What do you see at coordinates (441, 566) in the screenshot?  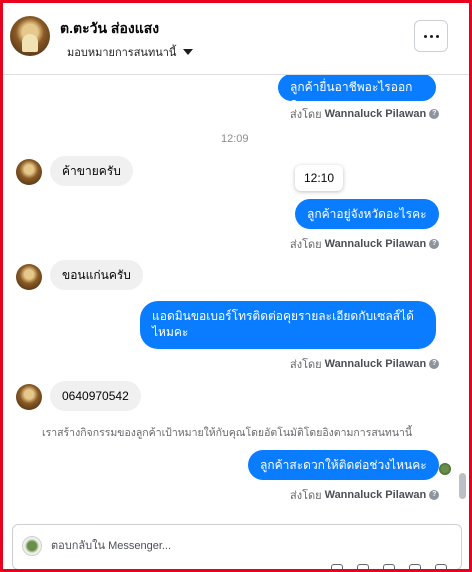 I see `send-icon` at bounding box center [441, 566].